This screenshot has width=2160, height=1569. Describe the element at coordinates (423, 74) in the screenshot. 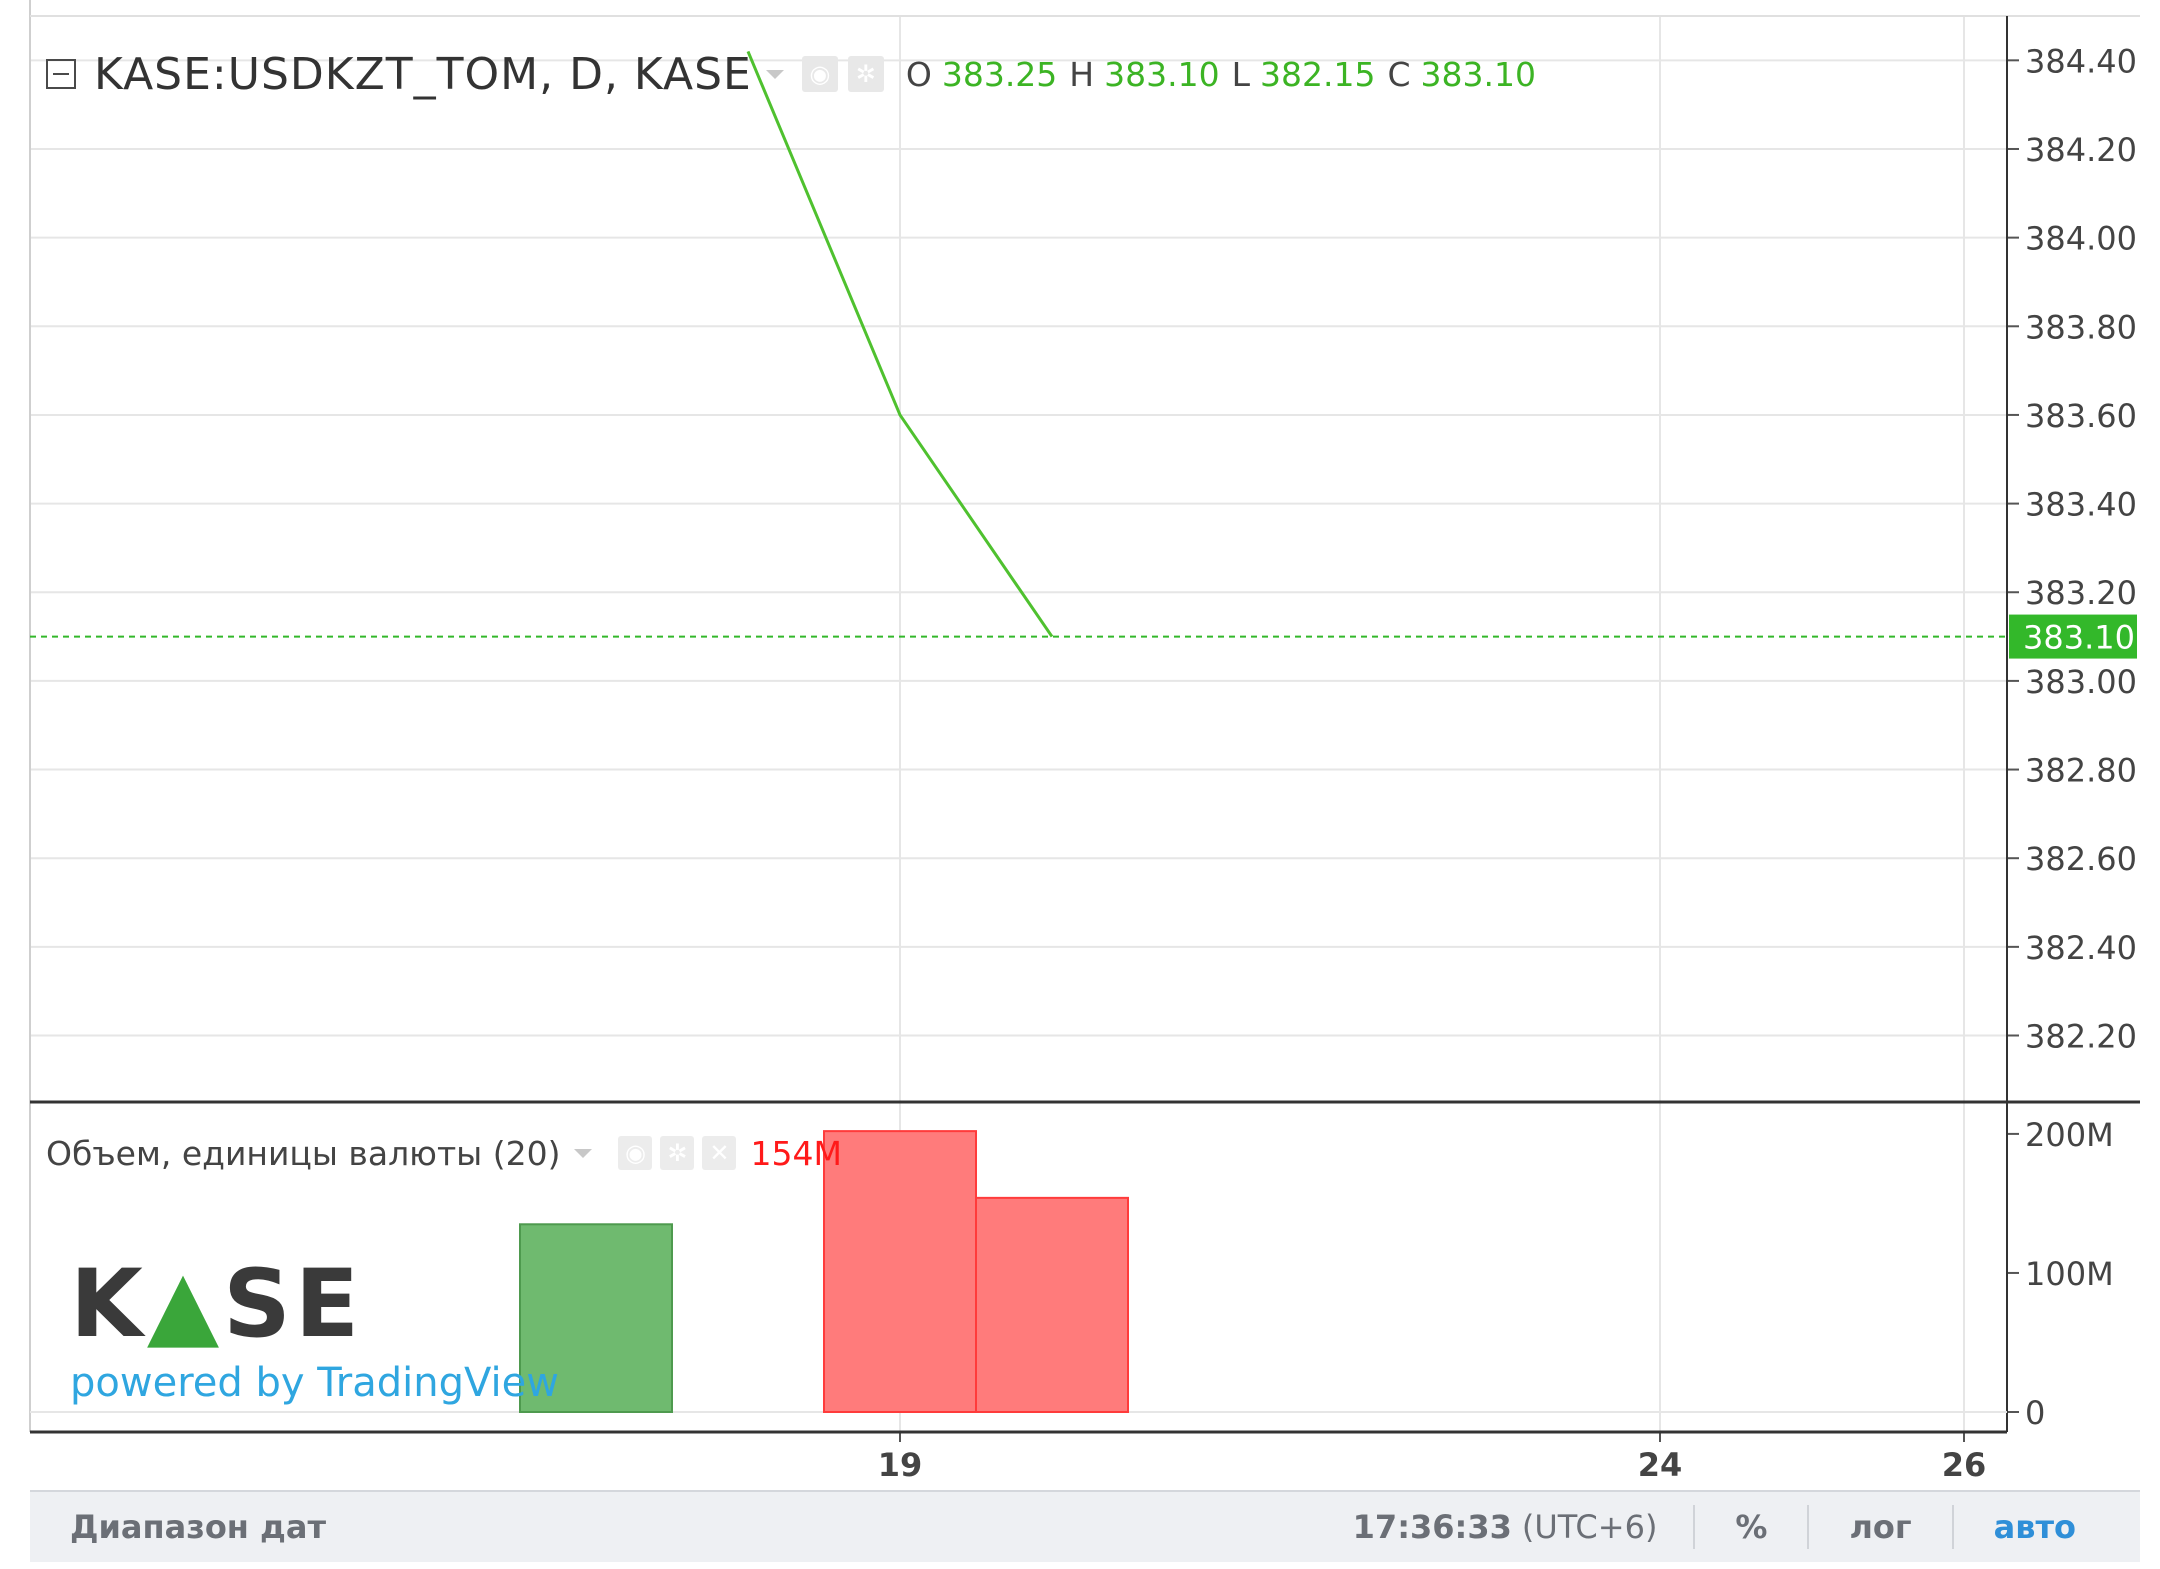

I see `symbol-title: KASE:USDKZT_TOM, D, KASE` at that location.